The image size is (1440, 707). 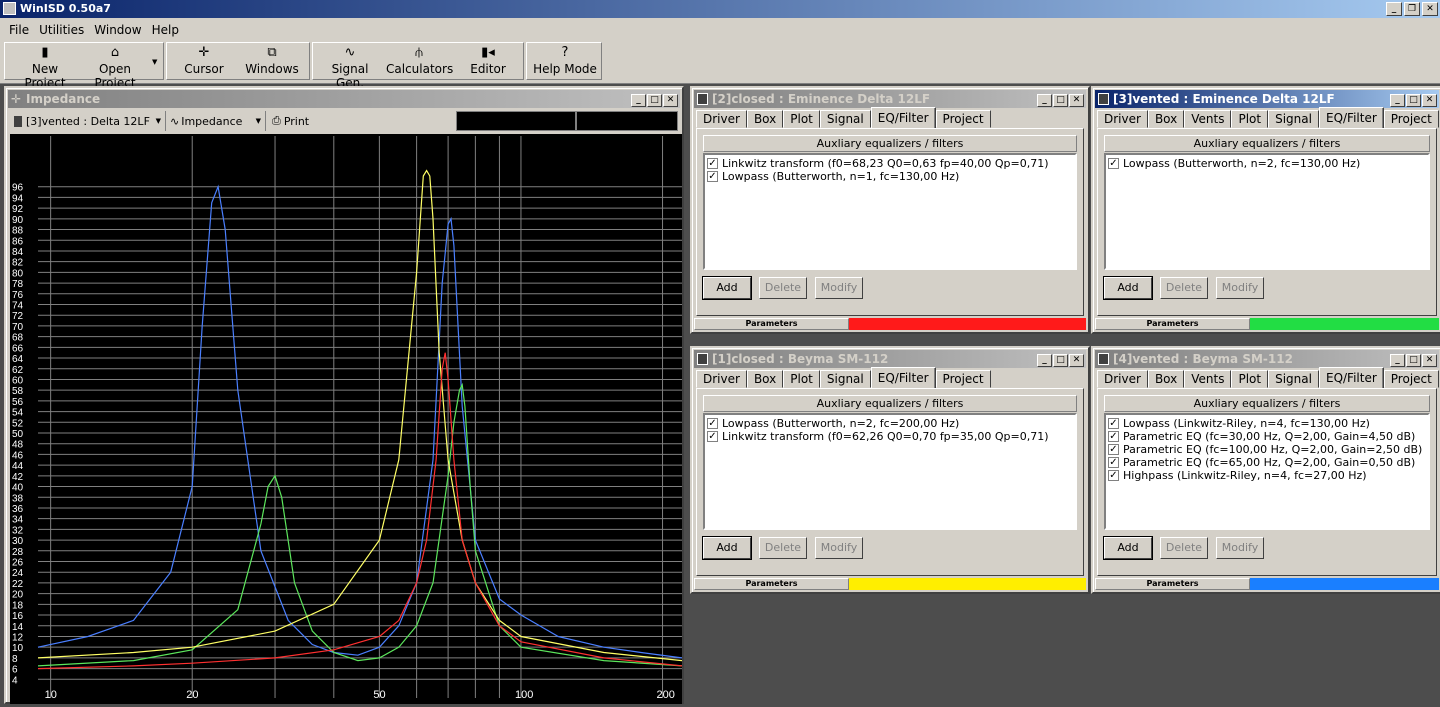 I want to click on open-project-dropdown-icon: ▼, so click(x=154, y=62).